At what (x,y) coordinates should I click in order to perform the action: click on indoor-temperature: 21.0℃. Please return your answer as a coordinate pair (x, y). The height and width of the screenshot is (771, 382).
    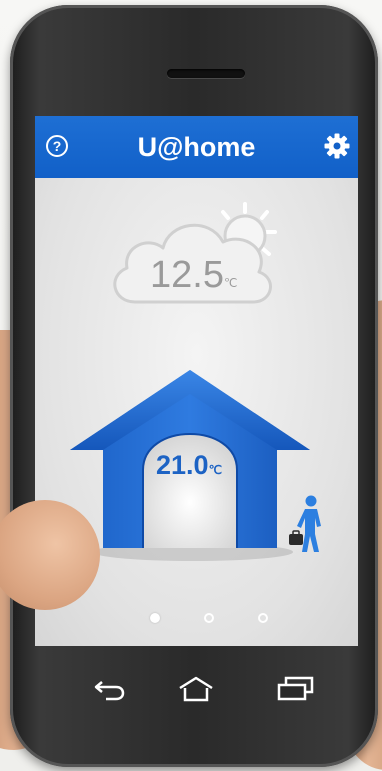
    Looking at the image, I should click on (189, 465).